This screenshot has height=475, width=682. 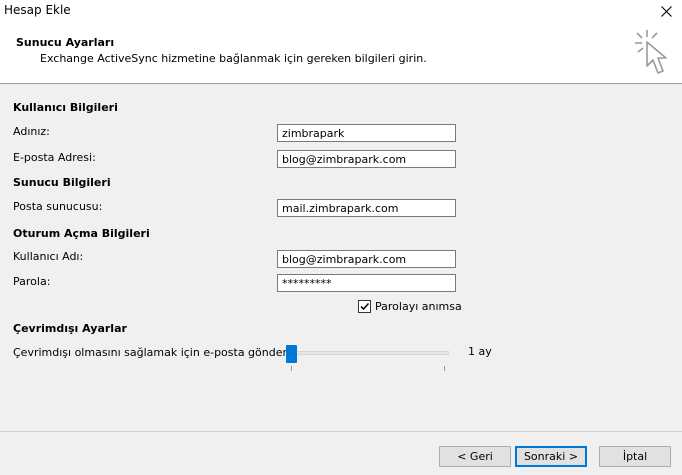 What do you see at coordinates (81, 233) in the screenshot?
I see `logon-info-heading: Oturum Açma Bilgileri` at bounding box center [81, 233].